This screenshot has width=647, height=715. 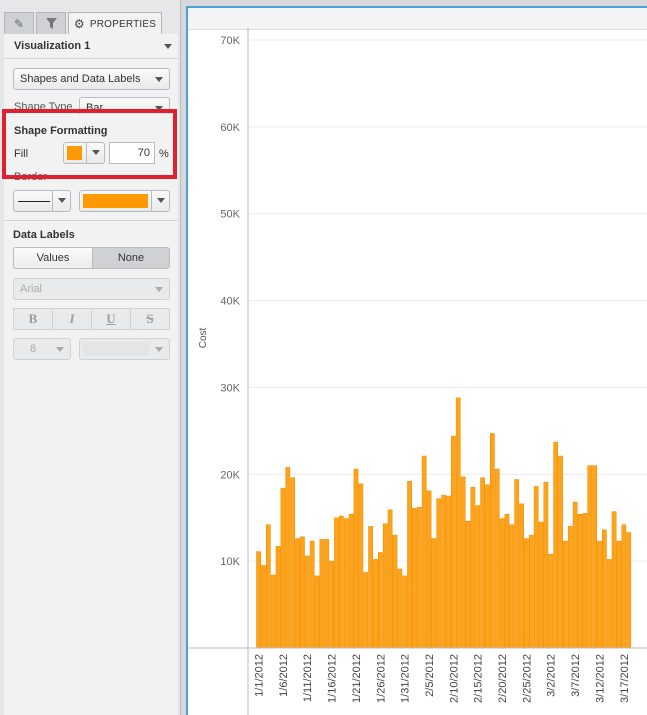 What do you see at coordinates (333, 678) in the screenshot?
I see `x-tick-label: 1/16/2012` at bounding box center [333, 678].